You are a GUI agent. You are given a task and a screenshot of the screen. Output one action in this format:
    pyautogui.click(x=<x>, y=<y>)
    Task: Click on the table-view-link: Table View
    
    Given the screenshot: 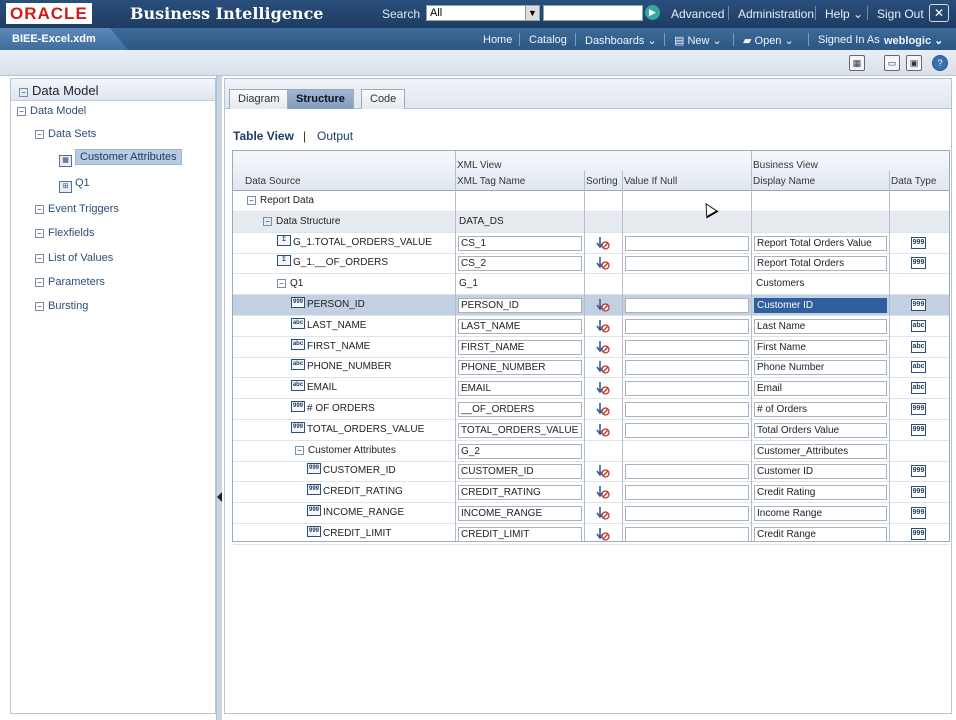 What is the action you would take?
    pyautogui.click(x=263, y=136)
    